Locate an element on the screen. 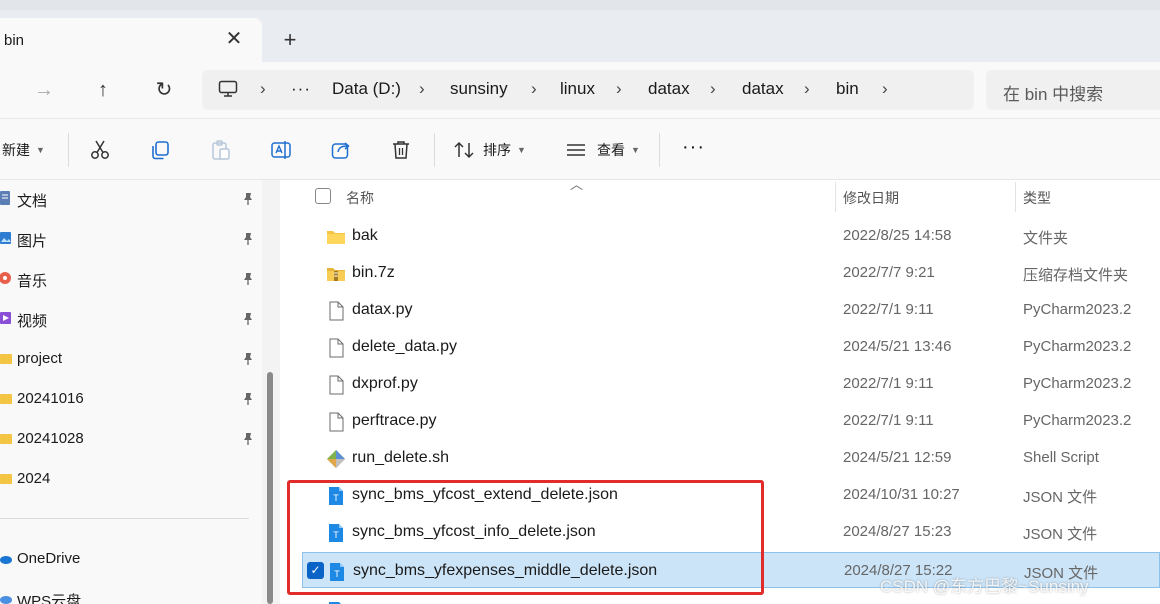  computer-icon is located at coordinates (228, 91).